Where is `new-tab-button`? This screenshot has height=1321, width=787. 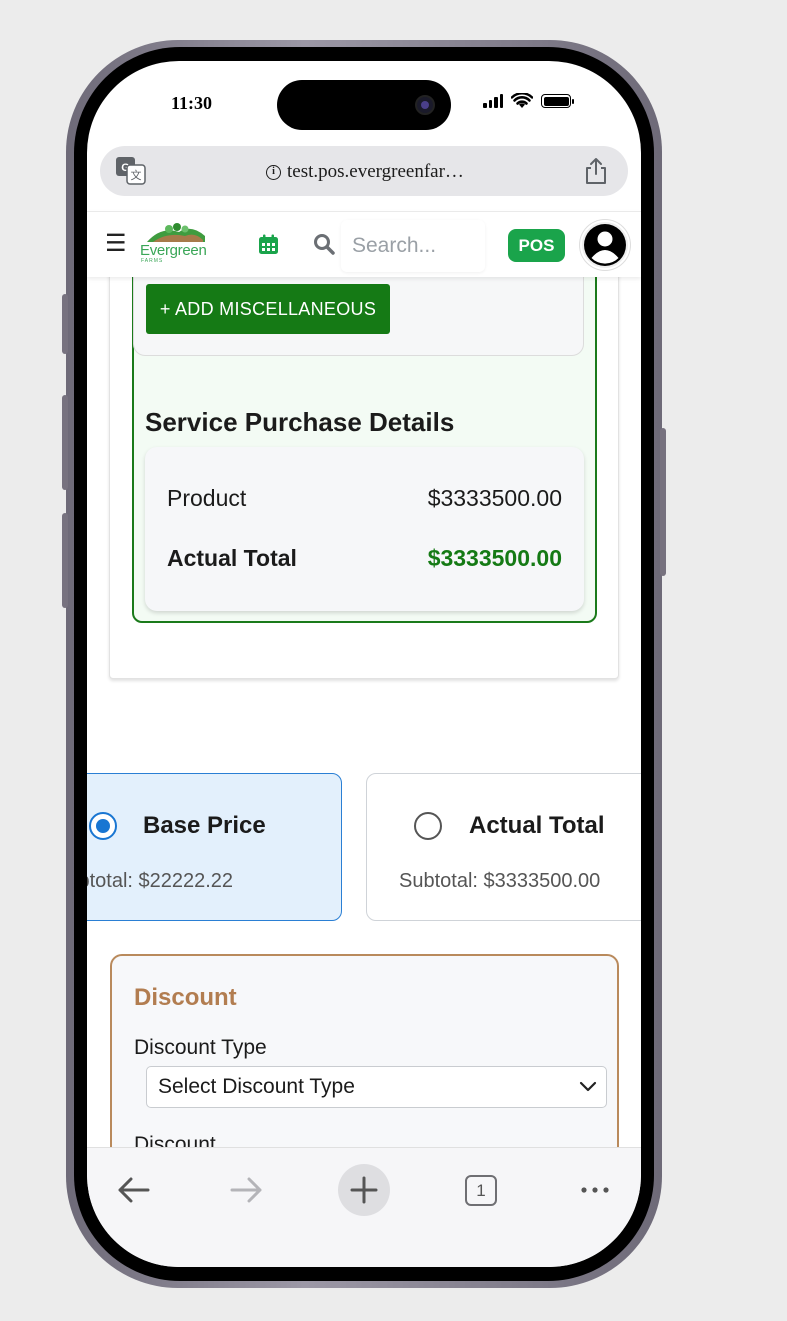 new-tab-button is located at coordinates (364, 1190).